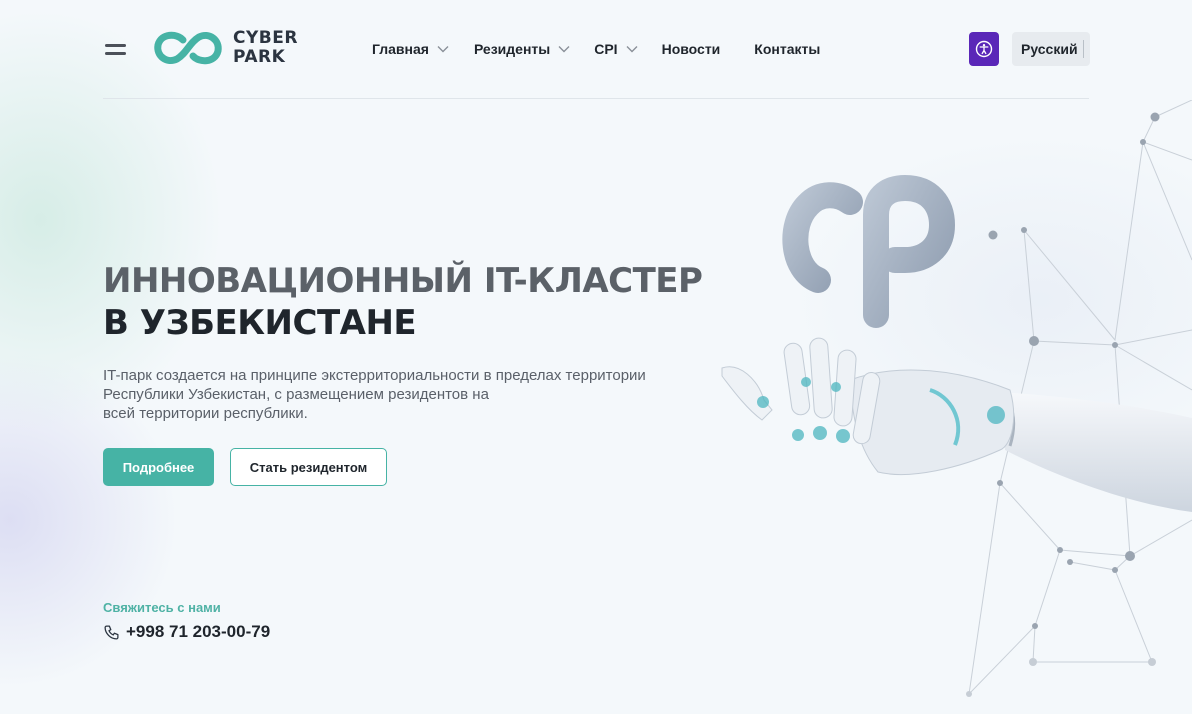 Image resolution: width=1192 pixels, height=714 pixels. I want to click on cyberpark-logo: CYBER PARK, so click(225, 48).